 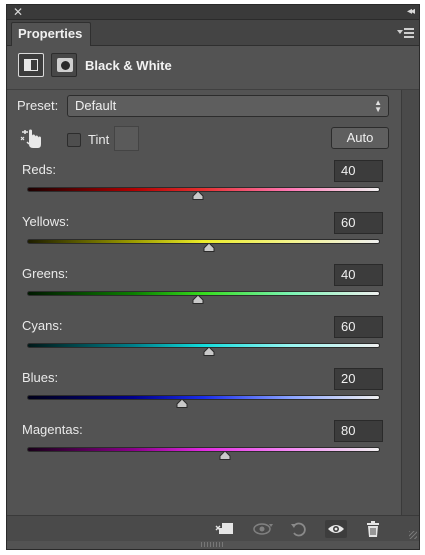 I want to click on slider-label: Blues:, so click(x=40, y=377).